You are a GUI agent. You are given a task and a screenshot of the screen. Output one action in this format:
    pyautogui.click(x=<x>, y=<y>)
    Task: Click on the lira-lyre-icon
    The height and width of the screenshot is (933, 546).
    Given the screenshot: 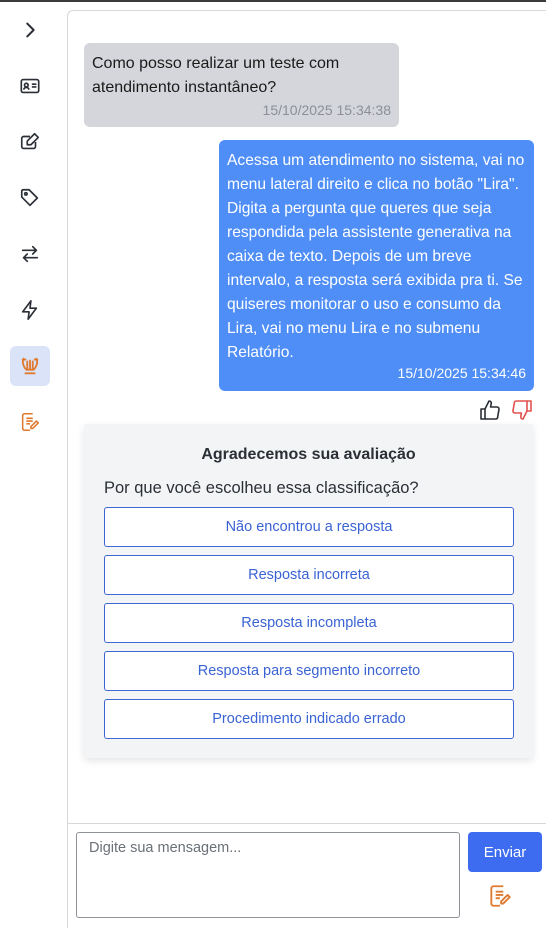 What is the action you would take?
    pyautogui.click(x=30, y=366)
    